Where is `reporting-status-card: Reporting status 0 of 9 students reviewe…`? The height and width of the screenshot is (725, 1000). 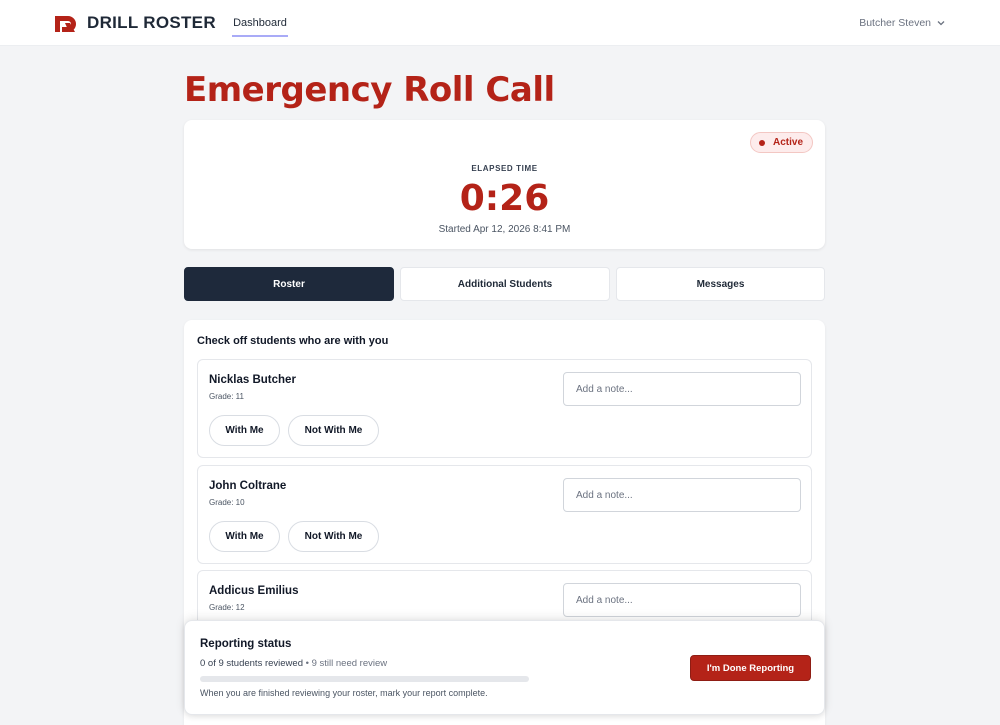
reporting-status-card: Reporting status 0 of 9 students reviewe… is located at coordinates (504, 667).